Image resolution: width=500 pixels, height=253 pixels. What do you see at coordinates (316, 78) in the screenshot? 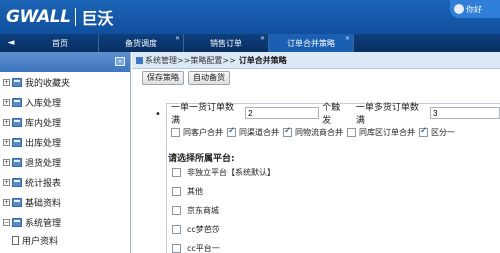
I see `toolbar: 保存策略 自动备货` at bounding box center [316, 78].